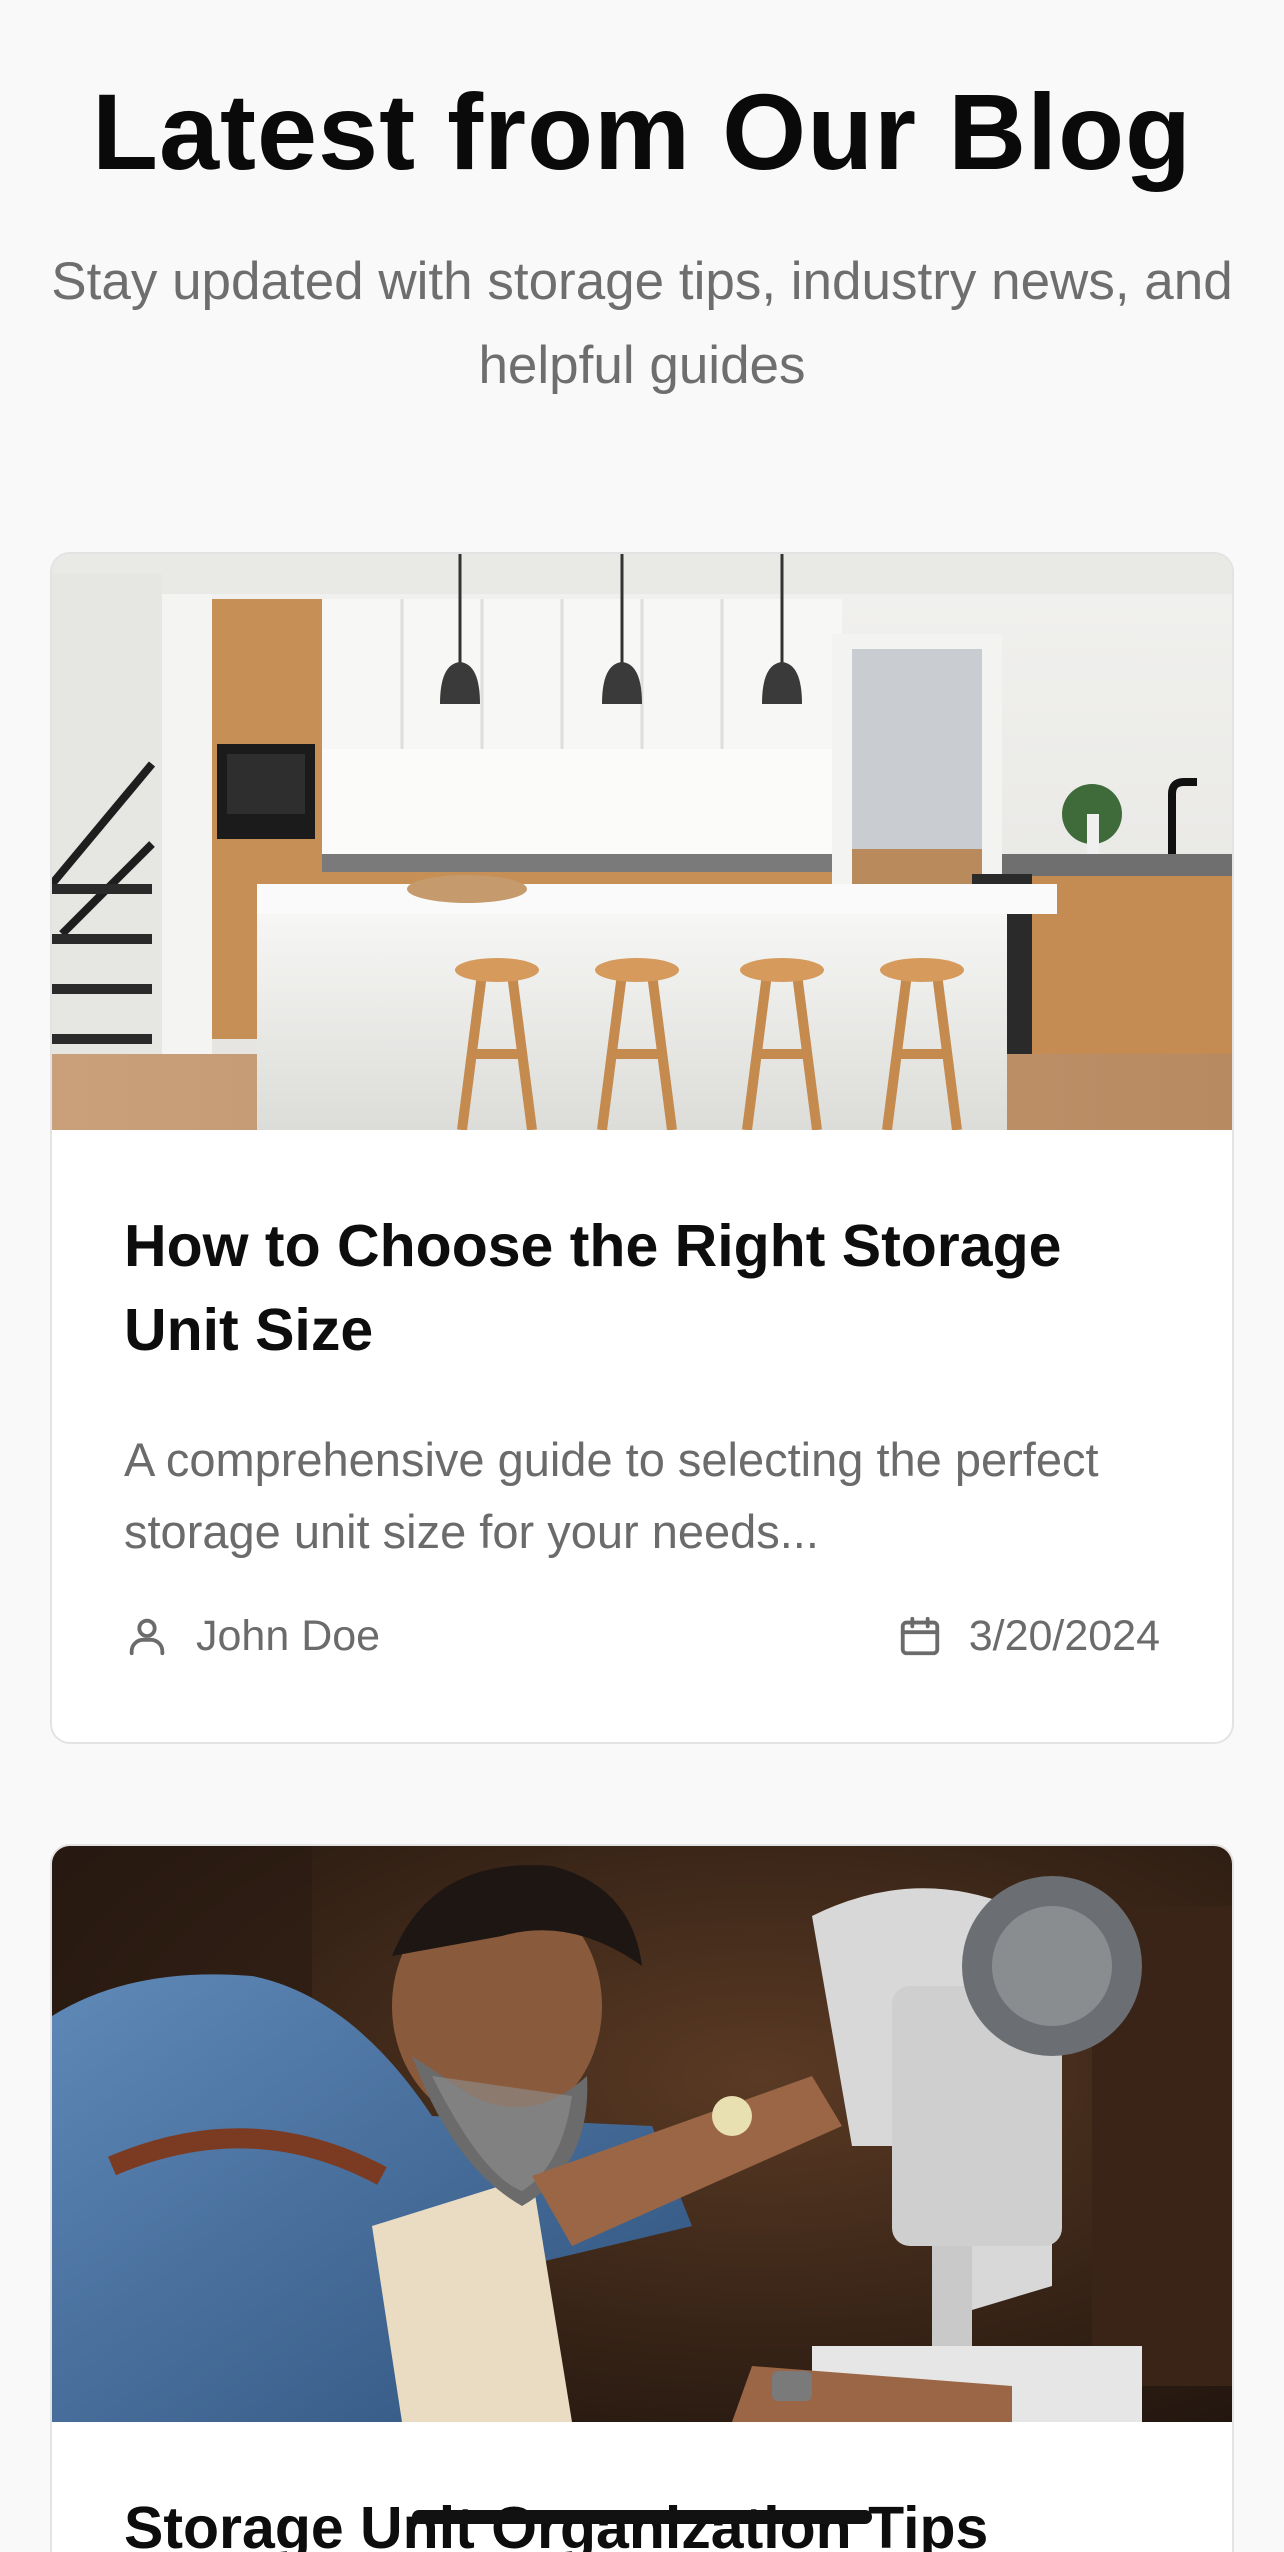  I want to click on blog-card-meta: John Doe 3/20/2024, so click(642, 1636).